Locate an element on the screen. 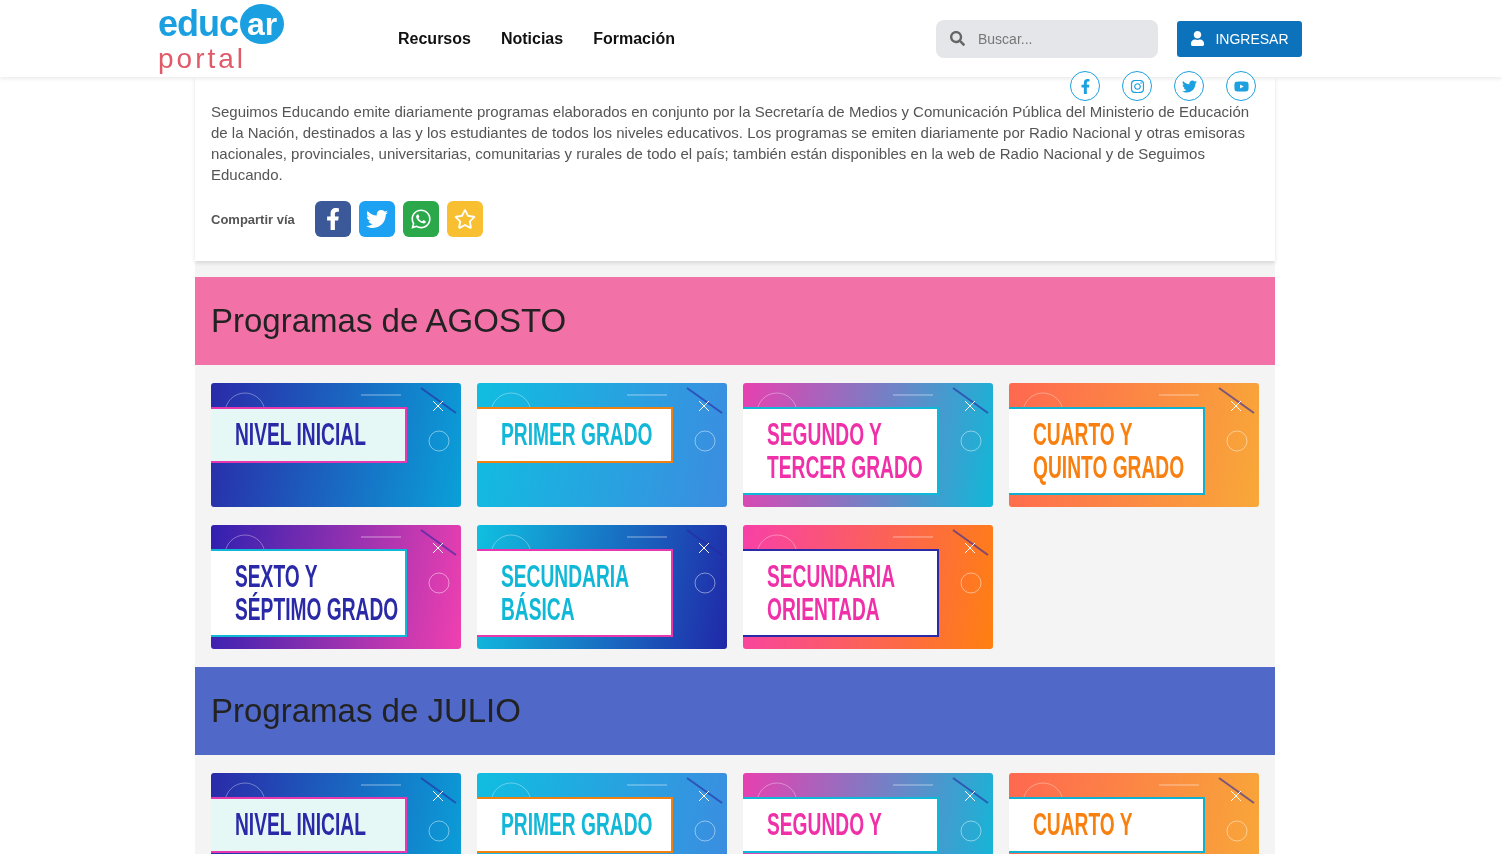  nav-link: Recursos is located at coordinates (434, 38).